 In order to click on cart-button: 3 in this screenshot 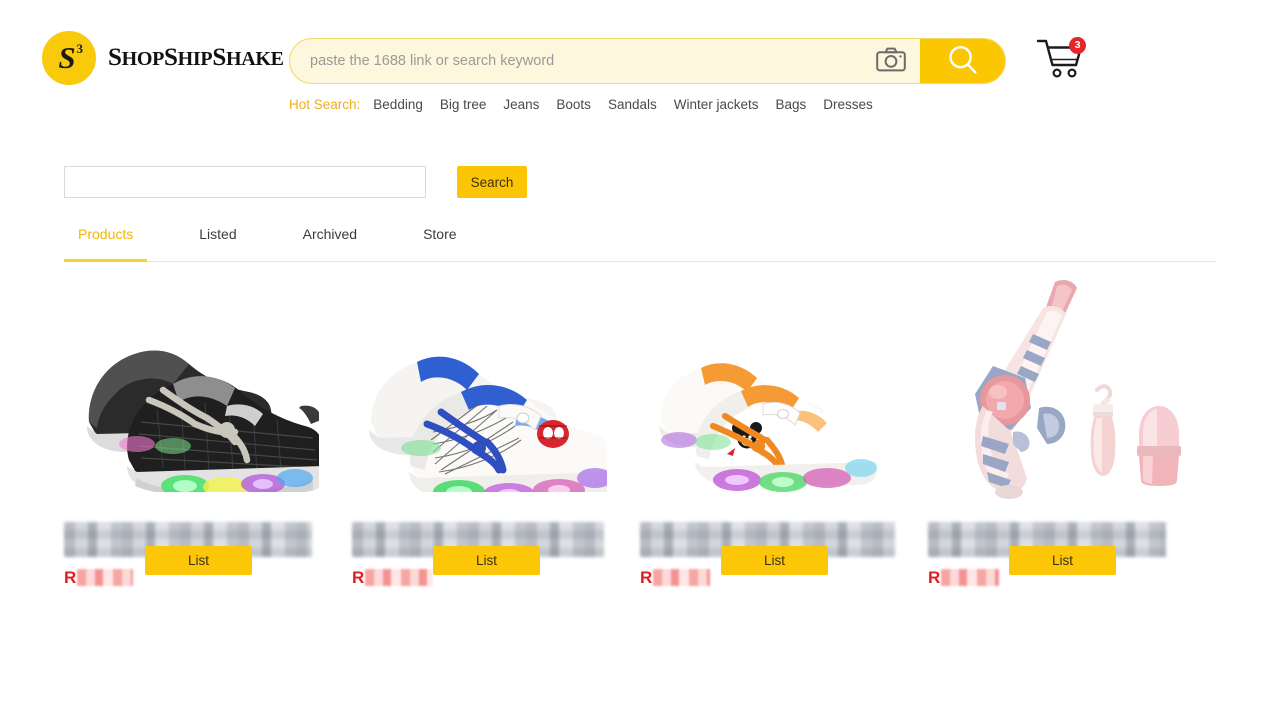, I will do `click(1061, 60)`.